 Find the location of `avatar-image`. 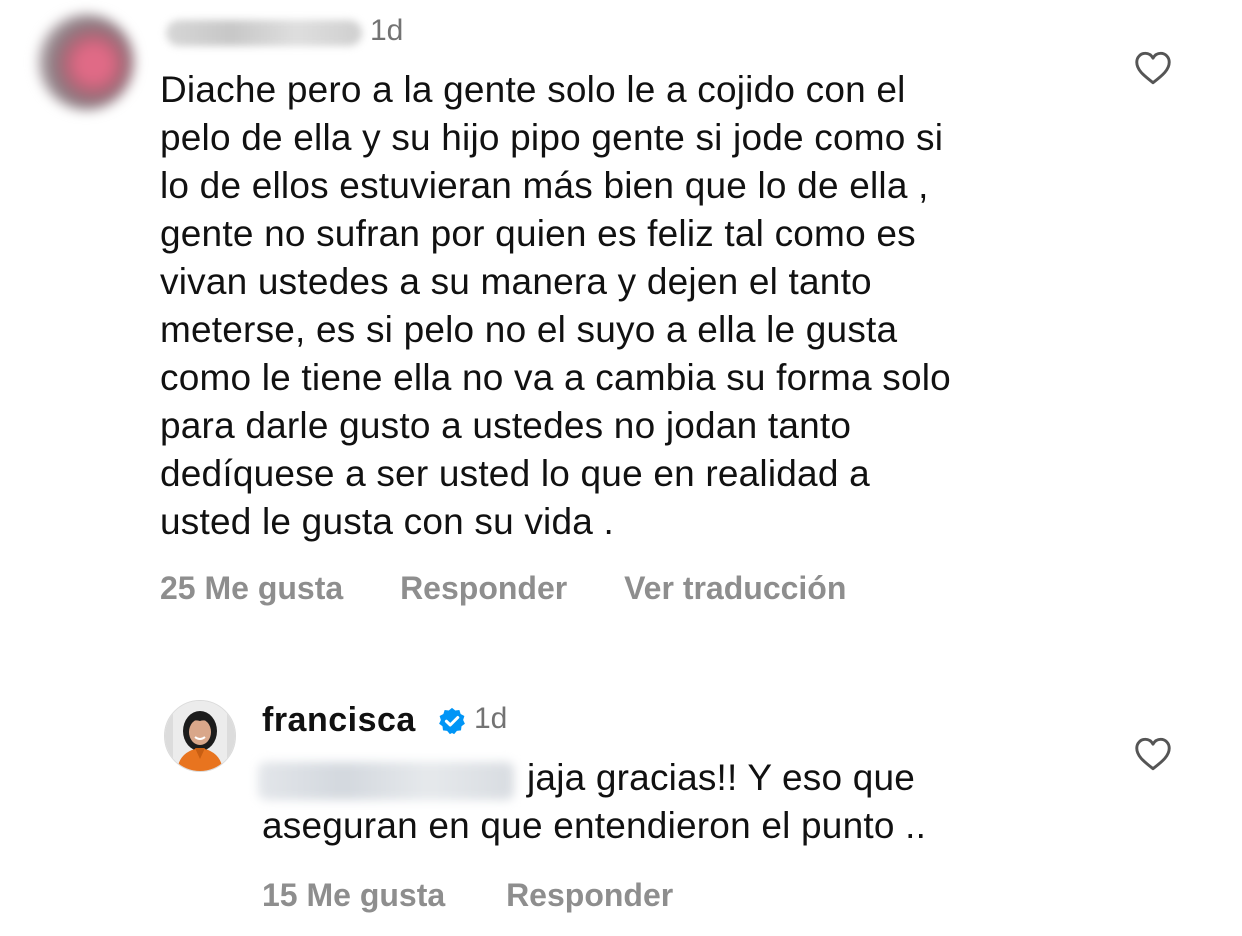

avatar-image is located at coordinates (200, 736).